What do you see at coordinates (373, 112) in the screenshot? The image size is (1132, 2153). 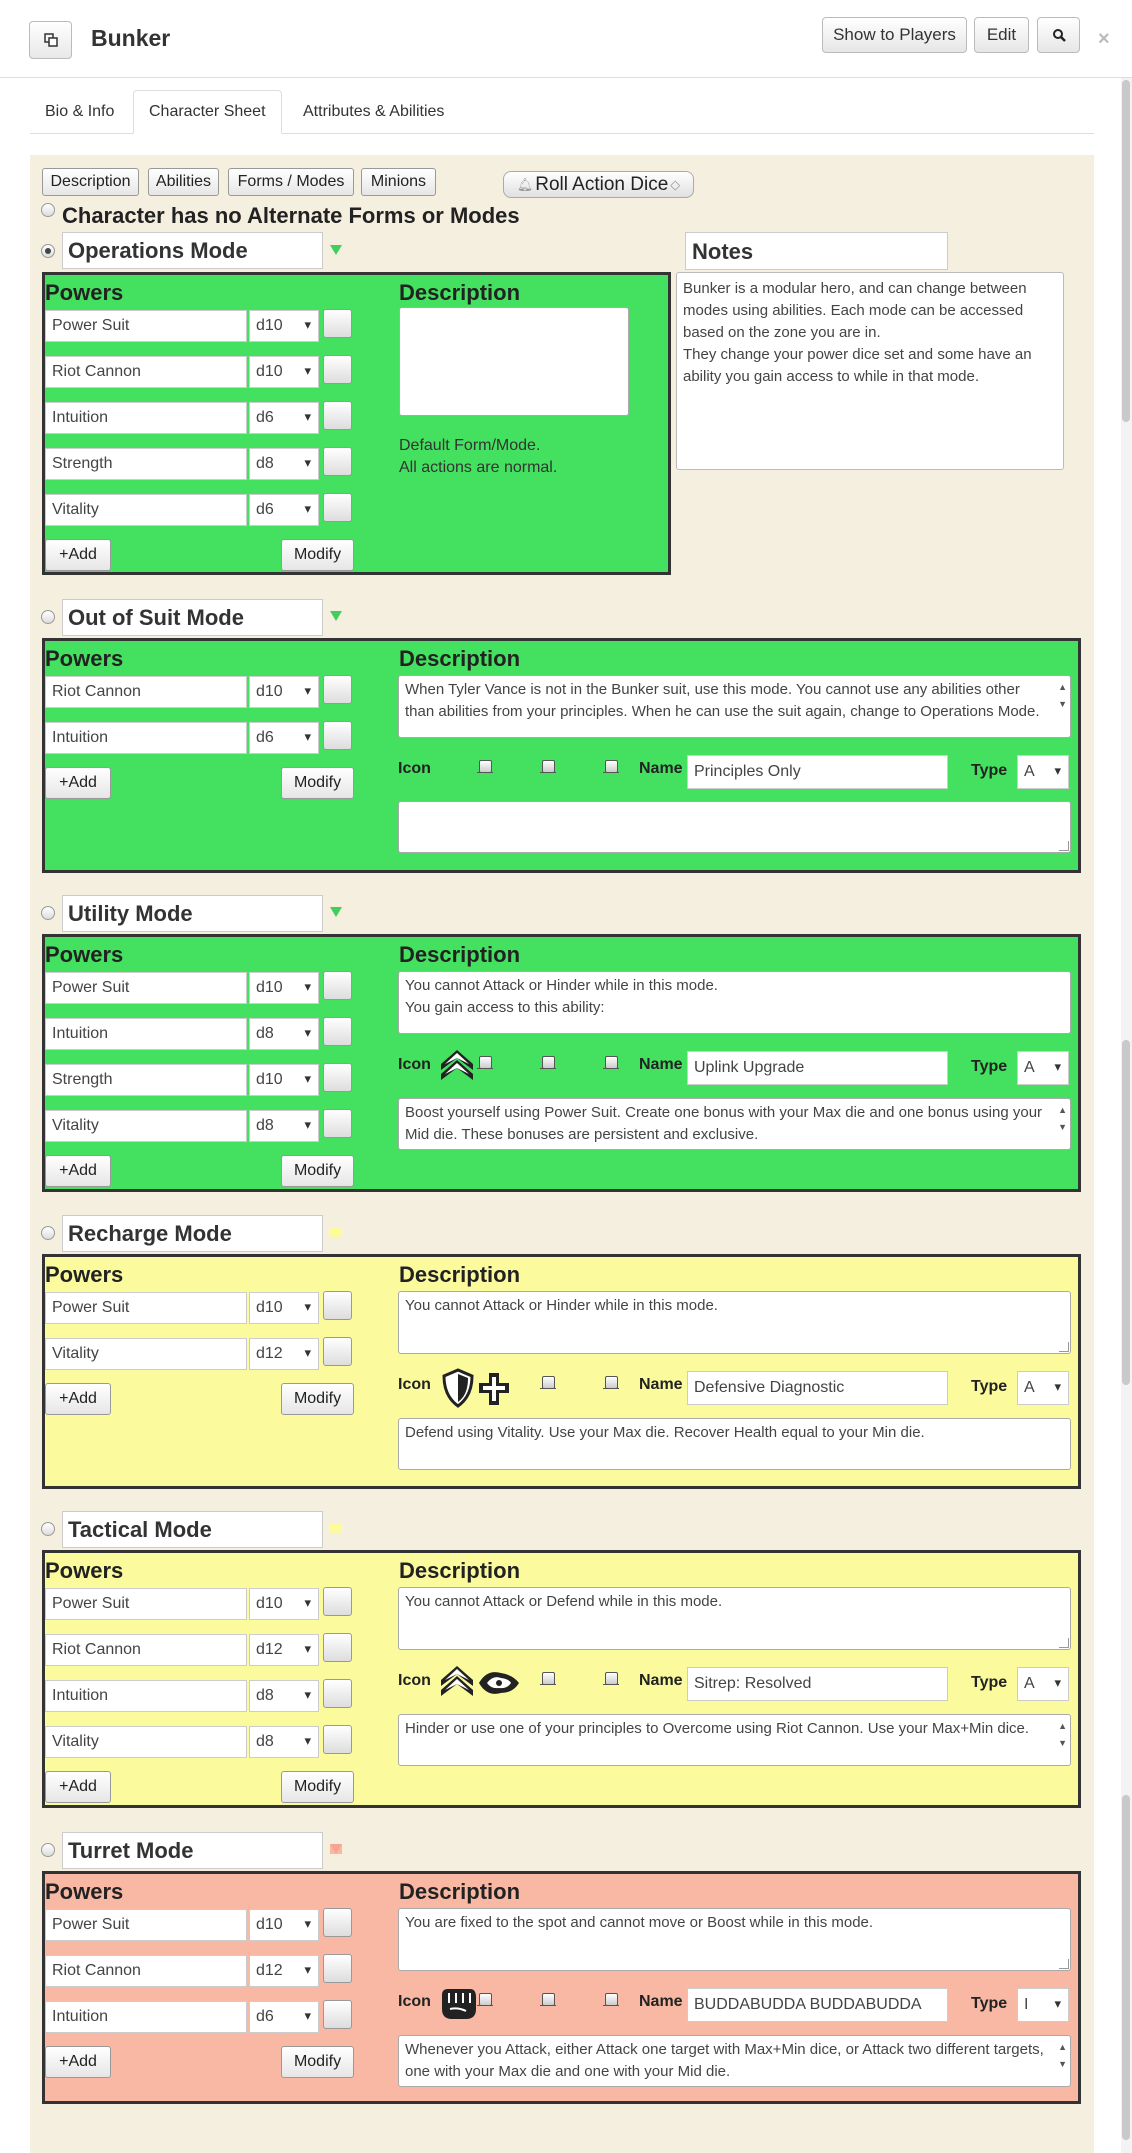 I see `tab-attributes-abilities: Attributes & Abilities` at bounding box center [373, 112].